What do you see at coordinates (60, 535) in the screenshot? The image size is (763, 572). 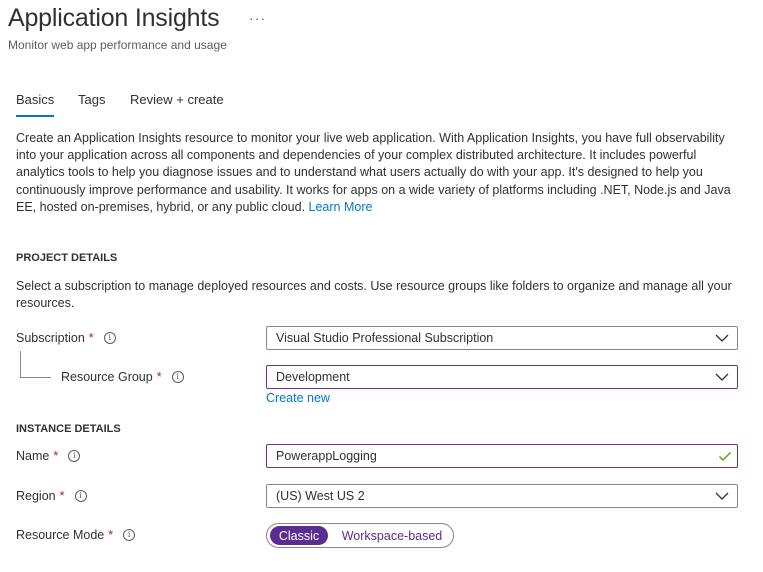 I see `resource-mode-label-text: Resource Mode` at bounding box center [60, 535].